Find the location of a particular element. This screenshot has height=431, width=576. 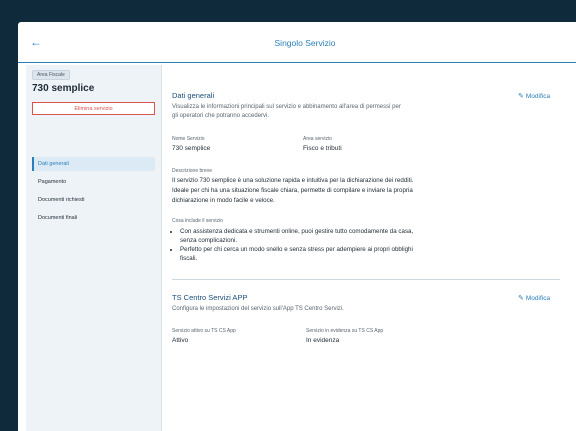

sidebar-item-pagamento: Pagamento is located at coordinates (93, 182).